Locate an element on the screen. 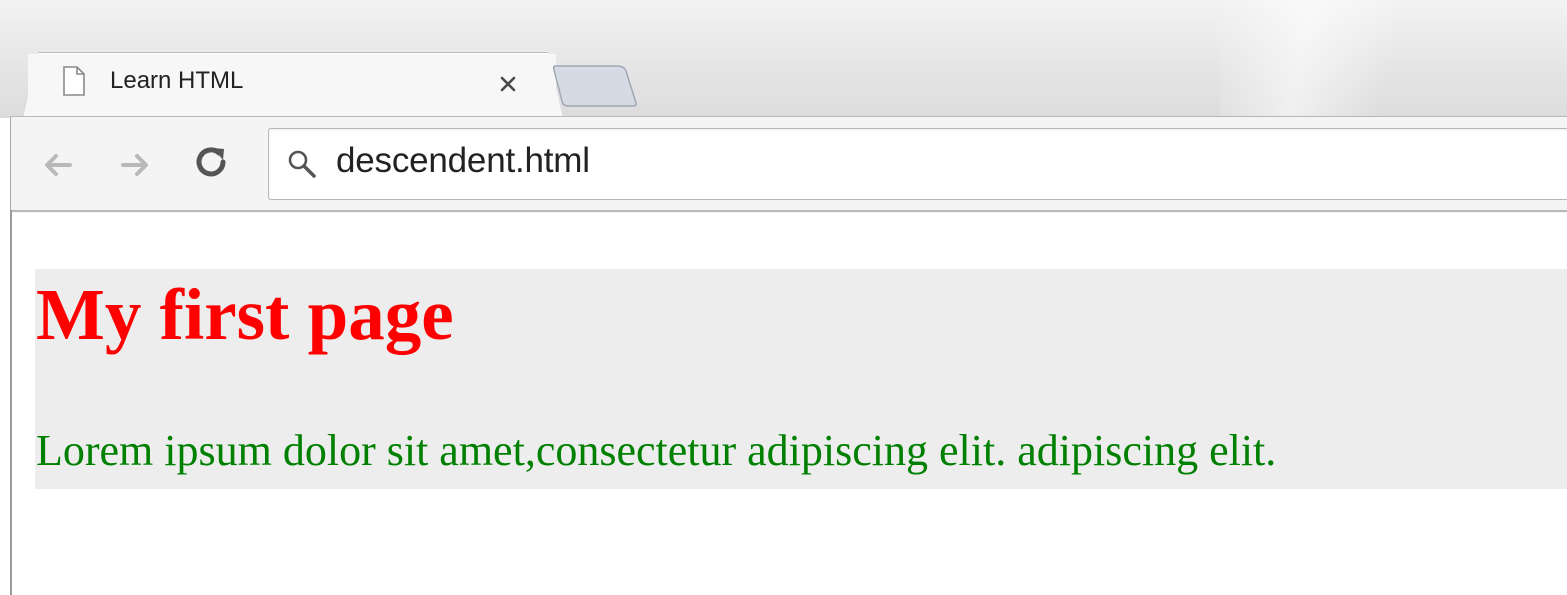 Image resolution: width=1567 pixels, height=595 pixels. toolbar-divider is located at coordinates (788, 211).